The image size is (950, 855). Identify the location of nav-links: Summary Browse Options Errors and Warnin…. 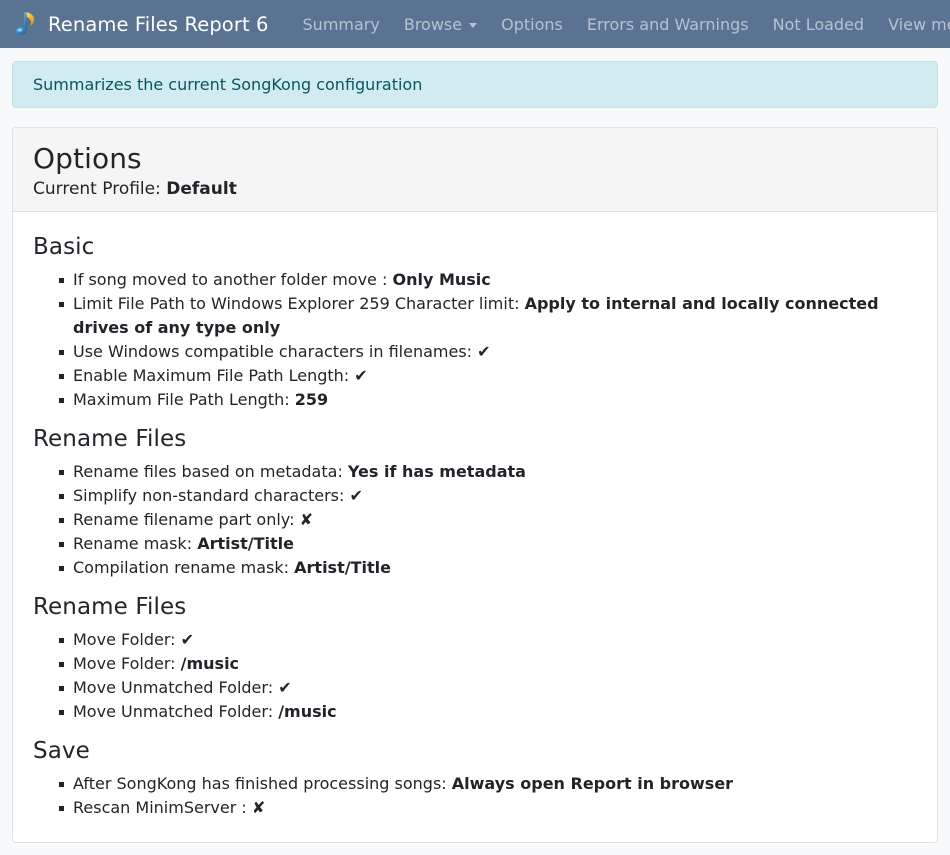
(620, 24).